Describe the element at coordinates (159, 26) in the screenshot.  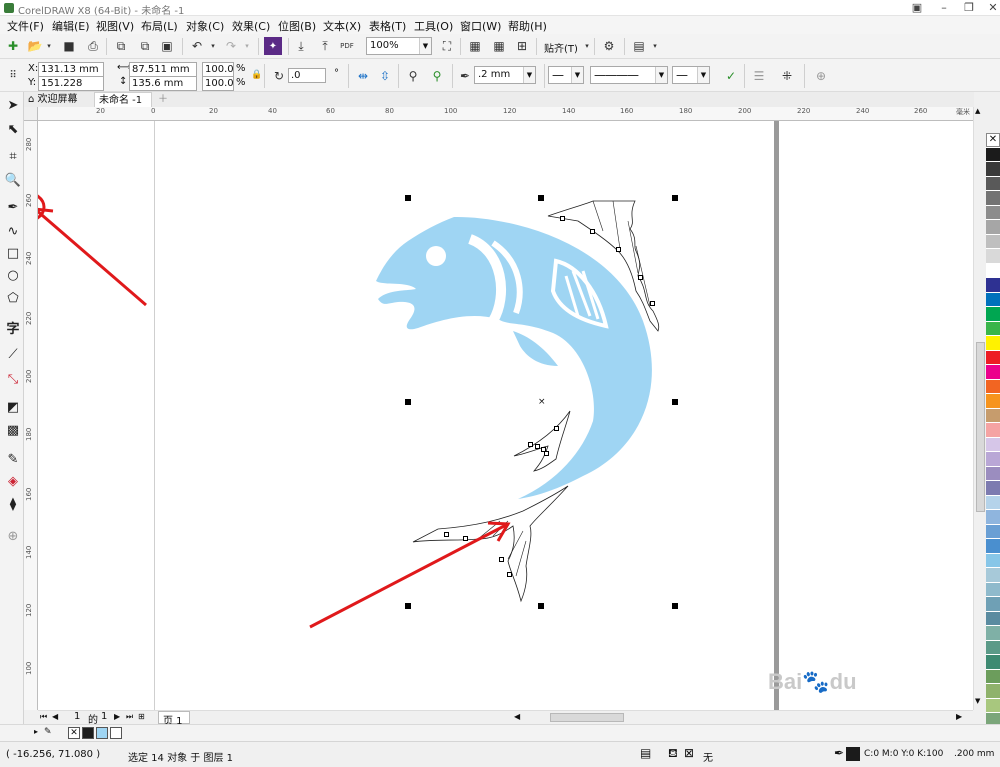
I see `menu-layout: 布局(L)` at that location.